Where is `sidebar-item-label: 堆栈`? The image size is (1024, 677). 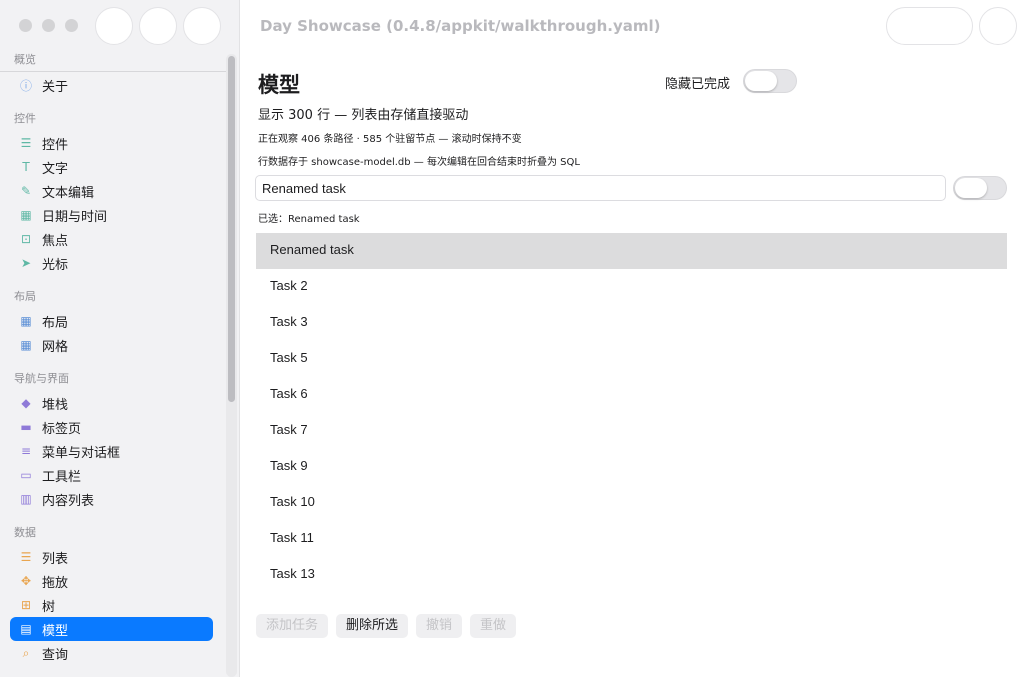 sidebar-item-label: 堆栈 is located at coordinates (55, 405).